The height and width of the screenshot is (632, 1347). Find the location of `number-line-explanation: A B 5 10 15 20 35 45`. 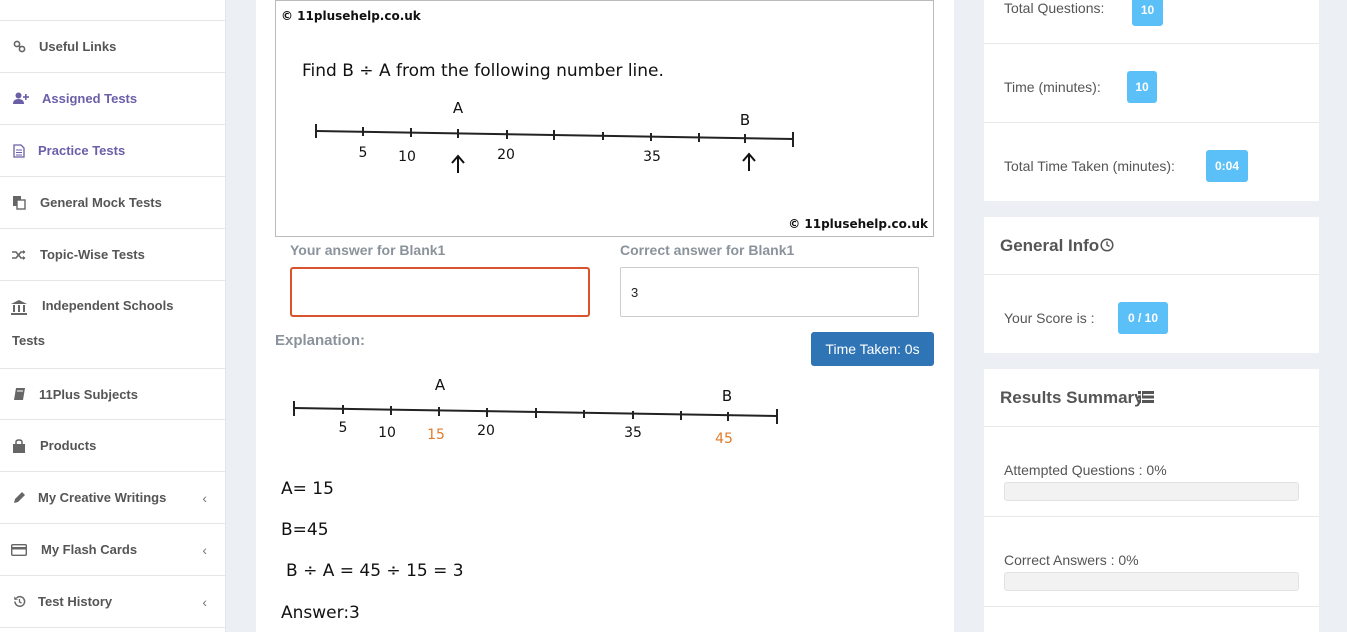

number-line-explanation: A B 5 10 15 20 35 45 is located at coordinates (535, 411).